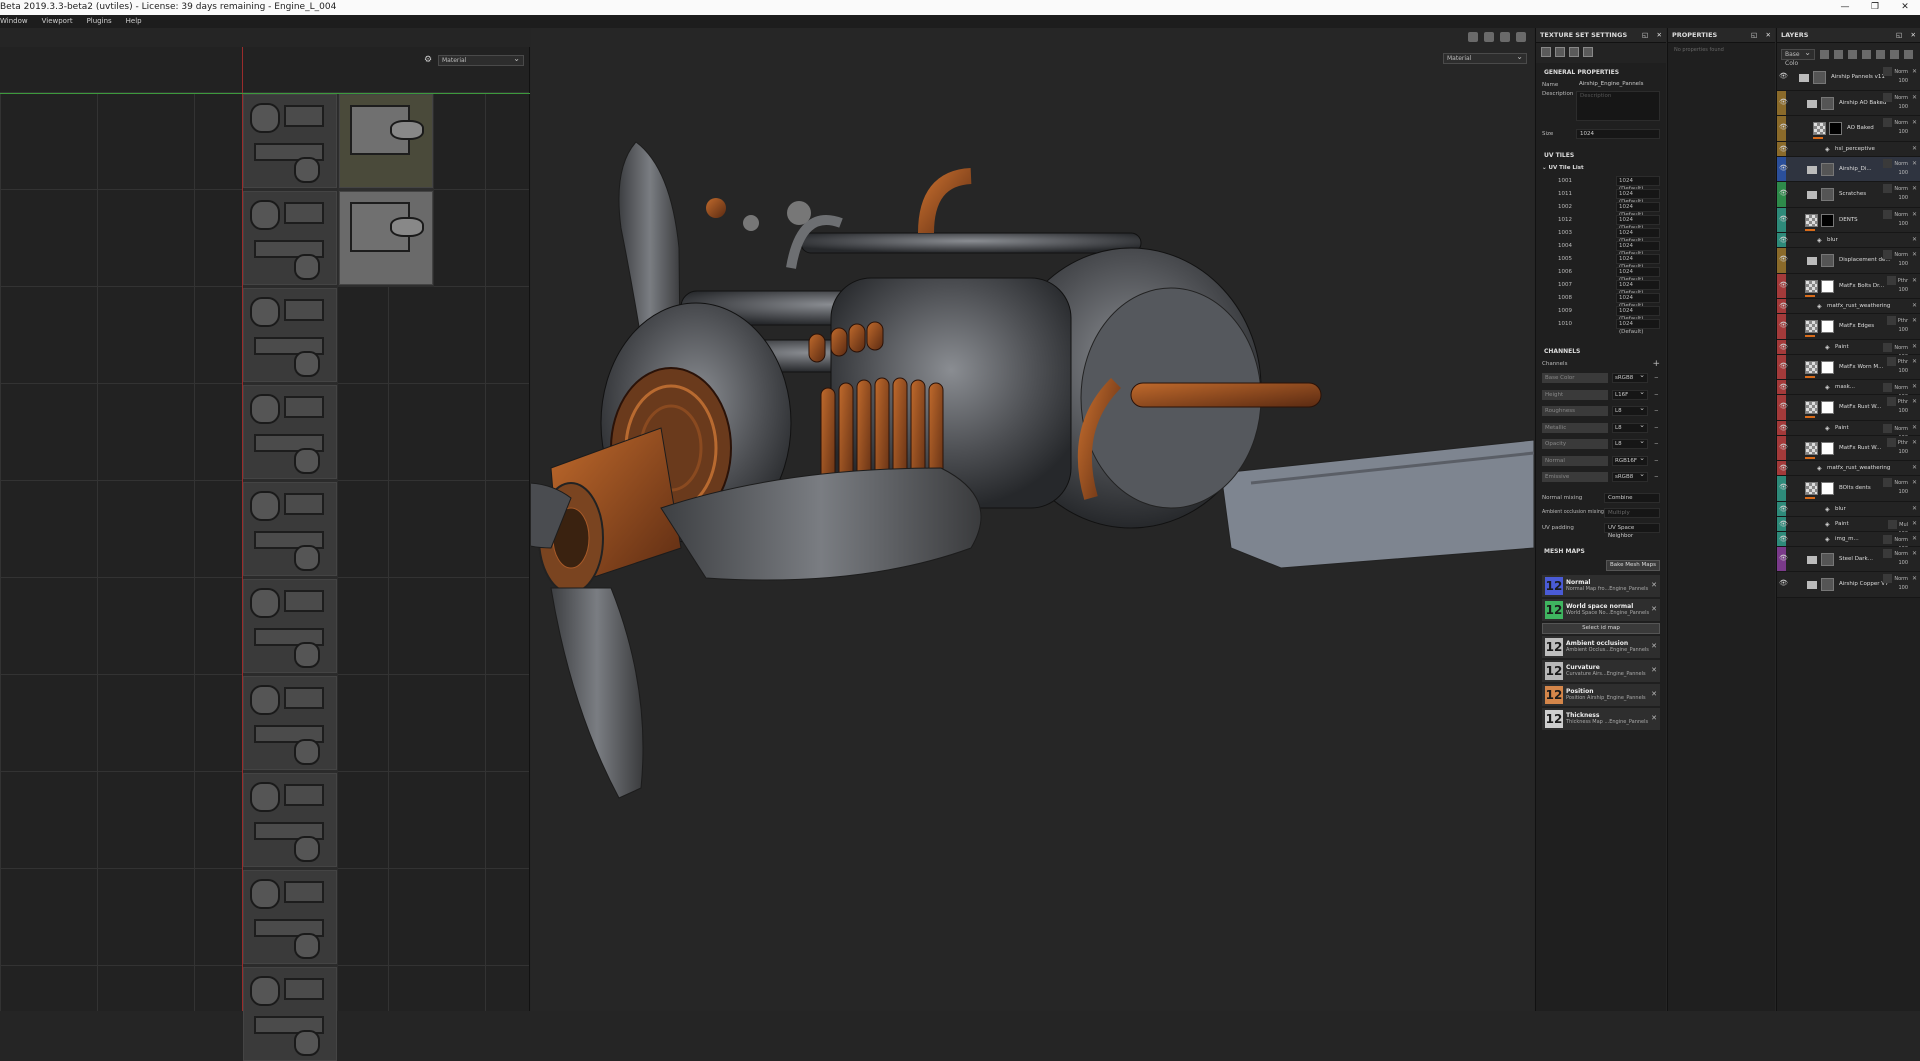 Image resolution: width=1920 pixels, height=1061 pixels. Describe the element at coordinates (1618, 106) in the screenshot. I see `description-field: Description` at that location.